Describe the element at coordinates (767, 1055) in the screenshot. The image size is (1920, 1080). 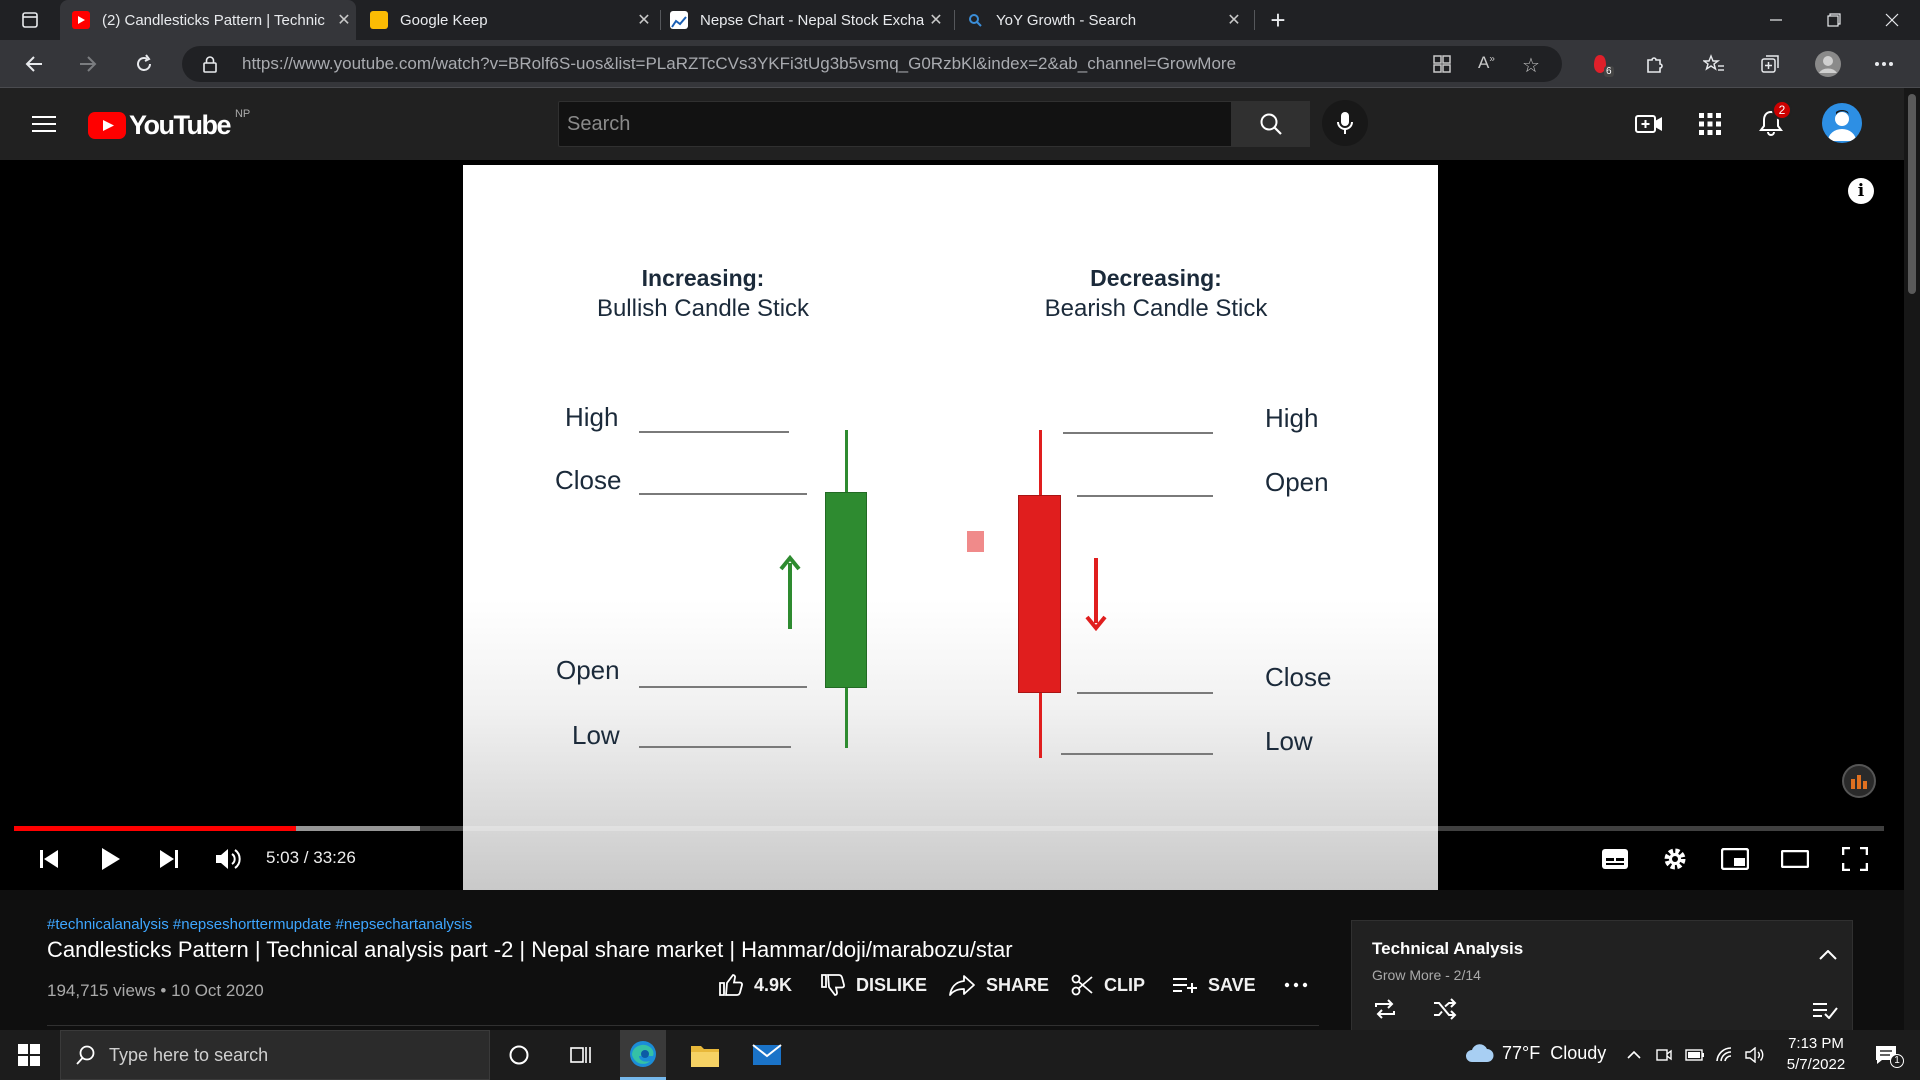
I see `mail-icon` at that location.